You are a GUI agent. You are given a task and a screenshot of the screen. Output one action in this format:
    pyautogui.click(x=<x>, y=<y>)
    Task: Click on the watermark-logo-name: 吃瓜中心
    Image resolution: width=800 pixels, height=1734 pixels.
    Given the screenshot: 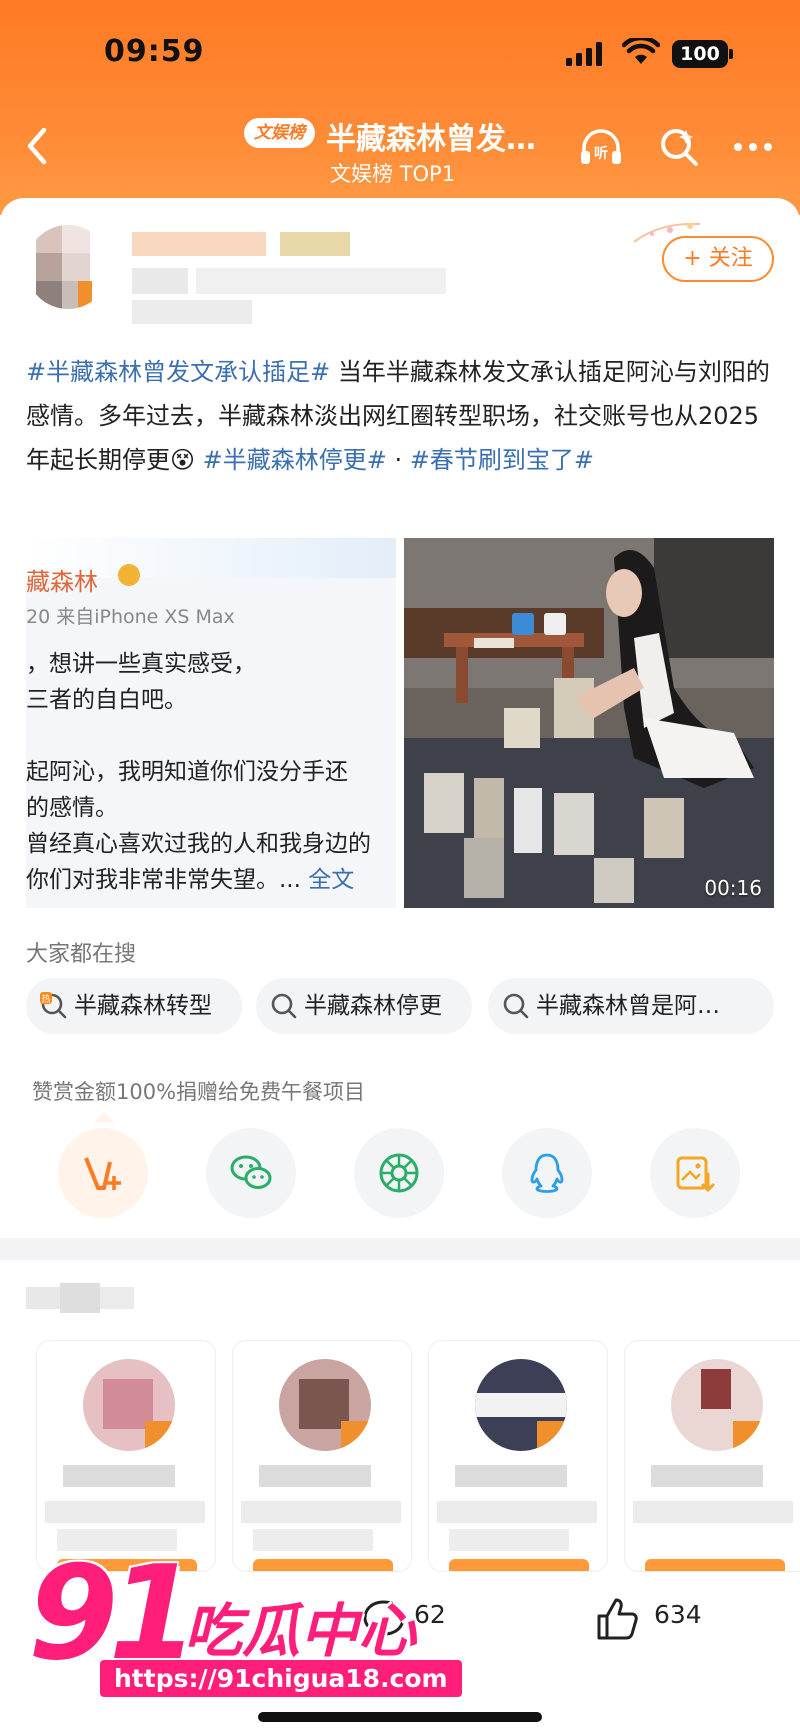 What is the action you would take?
    pyautogui.click(x=300, y=1631)
    